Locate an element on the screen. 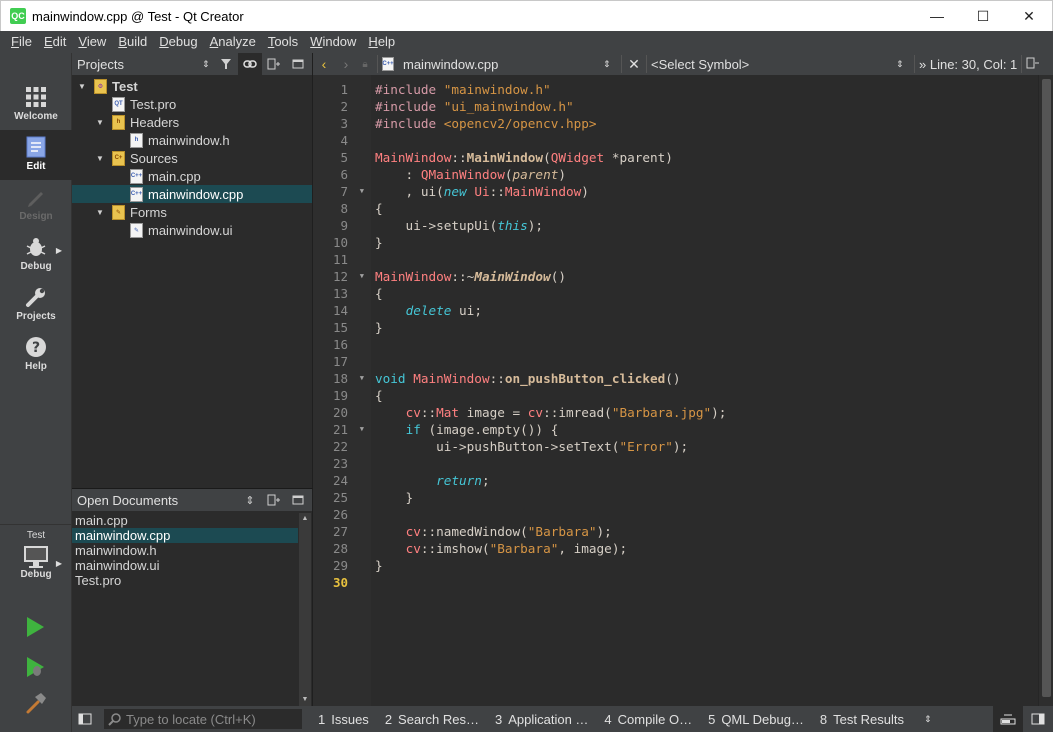  mode-edit: Edit is located at coordinates (36, 155).